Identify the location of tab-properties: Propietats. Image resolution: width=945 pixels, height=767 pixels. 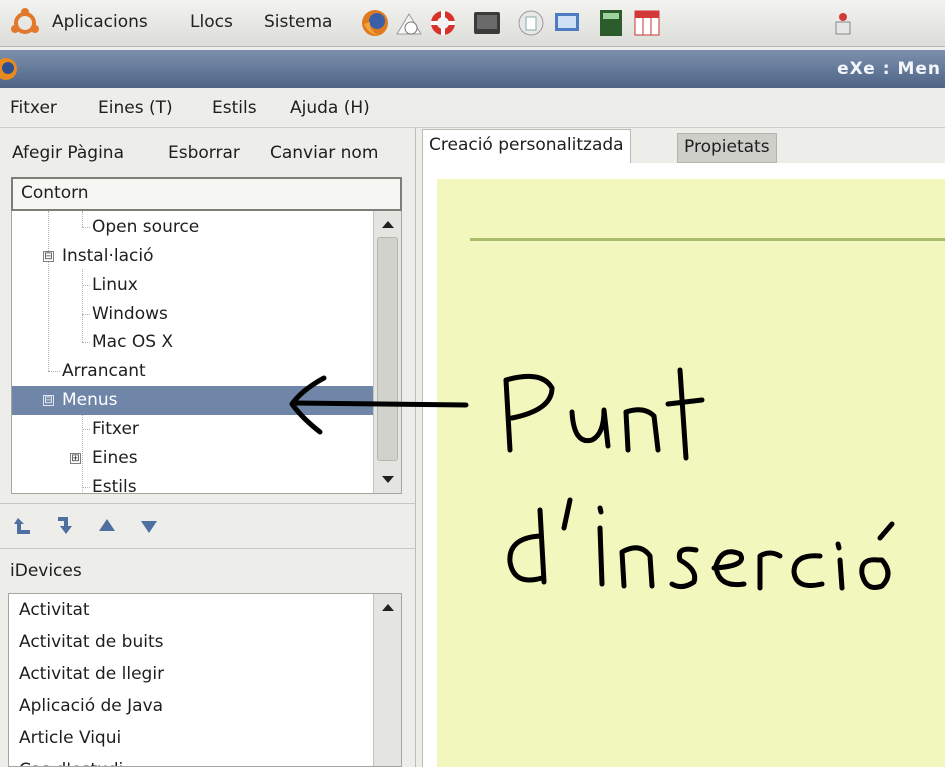
(727, 148).